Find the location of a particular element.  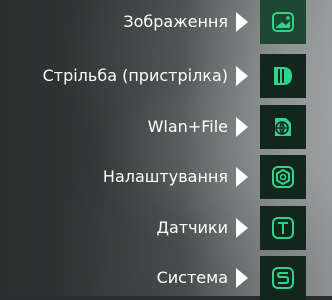

shooting-icon is located at coordinates (283, 76).